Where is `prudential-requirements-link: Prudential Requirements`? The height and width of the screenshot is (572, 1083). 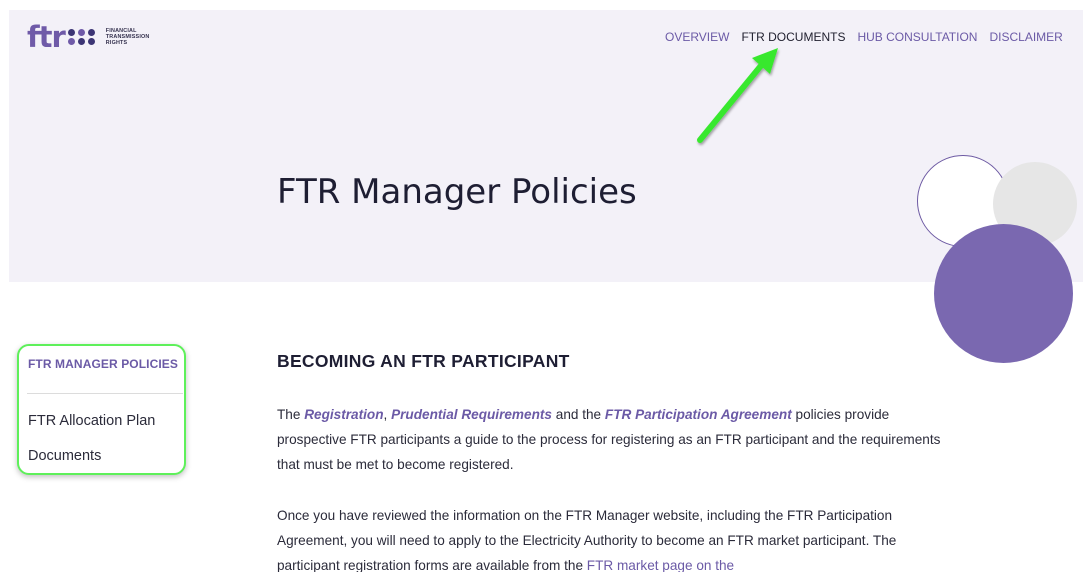
prudential-requirements-link: Prudential Requirements is located at coordinates (471, 414).